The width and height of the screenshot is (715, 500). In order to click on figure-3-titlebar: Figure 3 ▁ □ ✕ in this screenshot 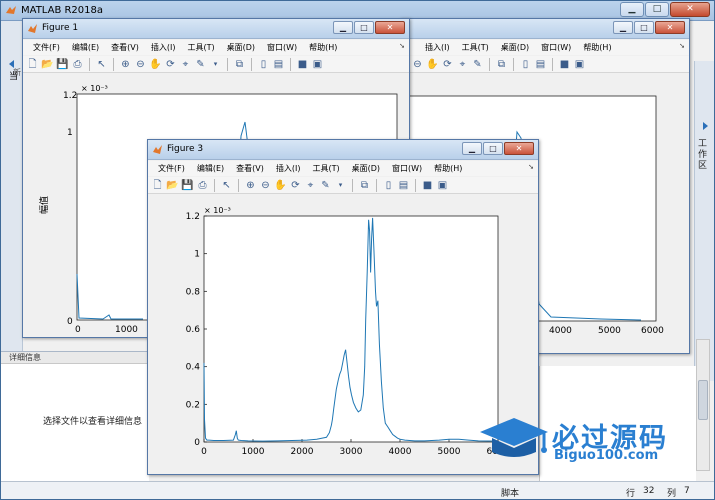, I will do `click(343, 150)`.